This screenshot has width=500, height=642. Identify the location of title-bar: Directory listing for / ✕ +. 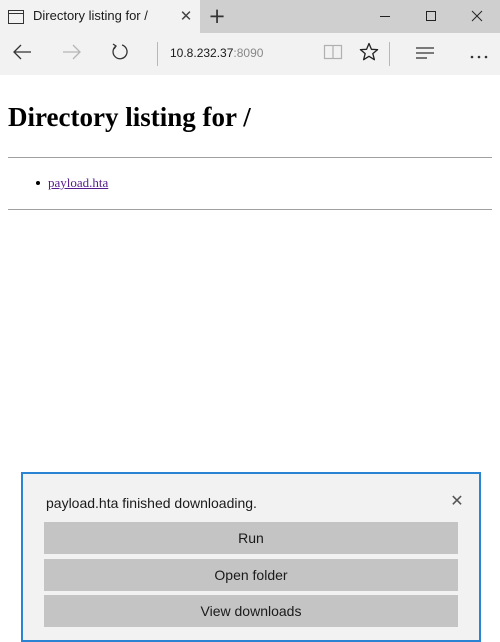
(250, 16).